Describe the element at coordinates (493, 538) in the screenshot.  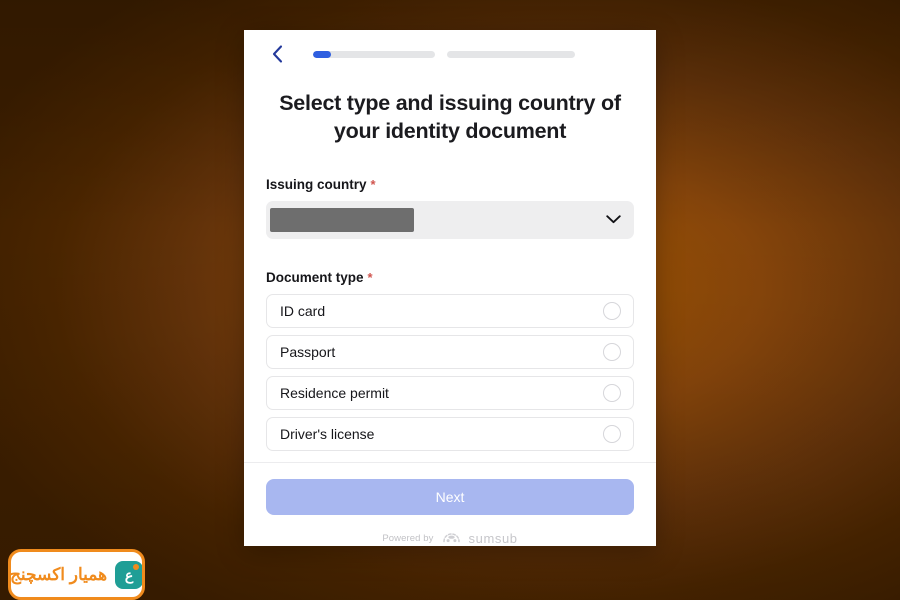
I see `sumsub-wordmark: sumsub` at that location.